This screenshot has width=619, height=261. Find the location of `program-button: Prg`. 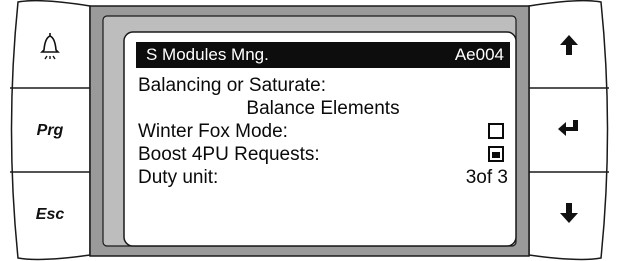

program-button: Prg is located at coordinates (50, 131).